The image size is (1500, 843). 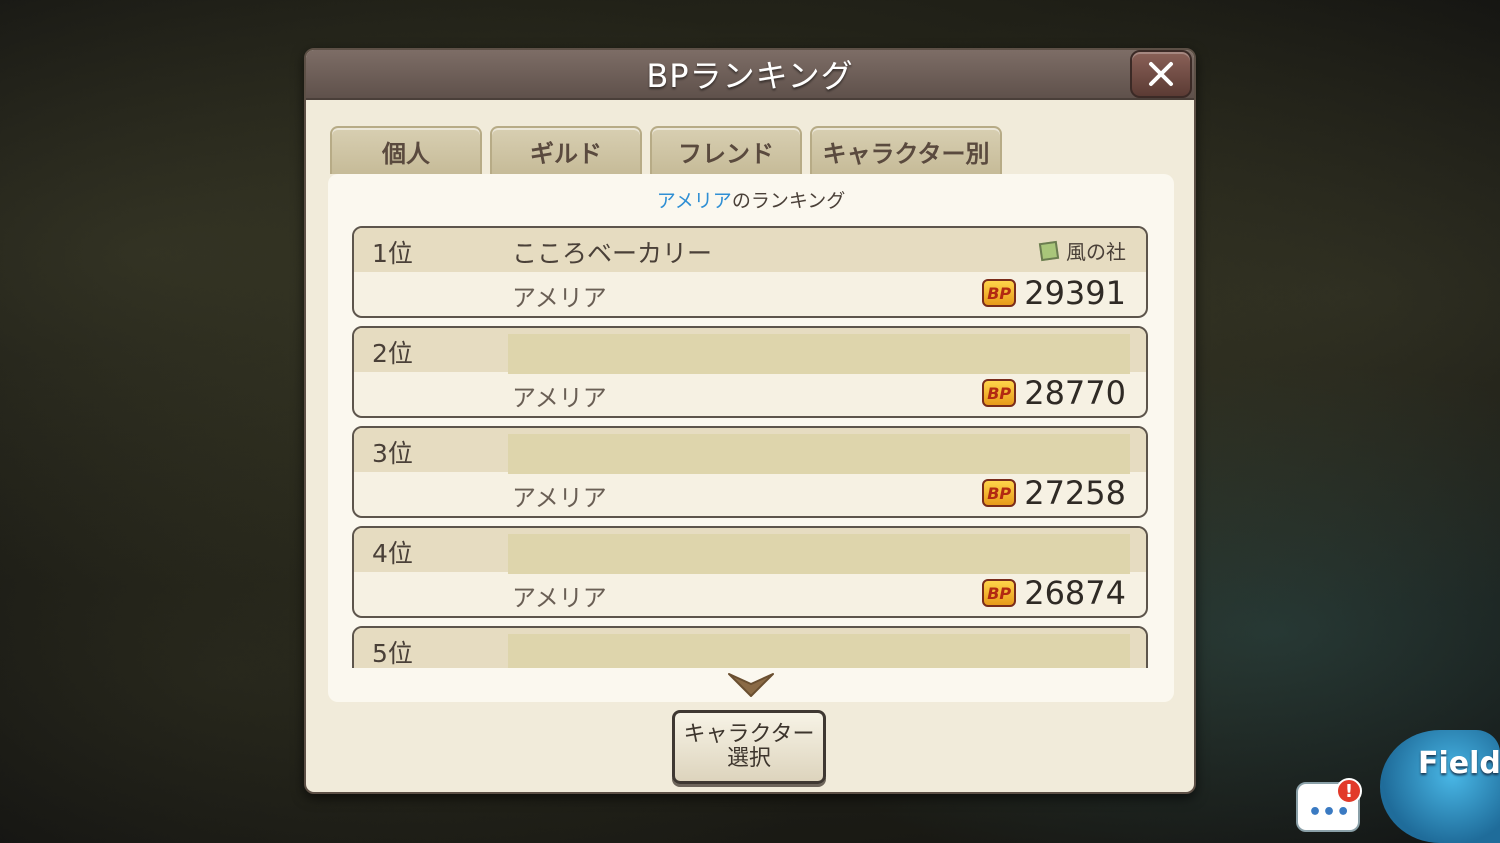 I want to click on bp-score: BP 26874, so click(x=1054, y=593).